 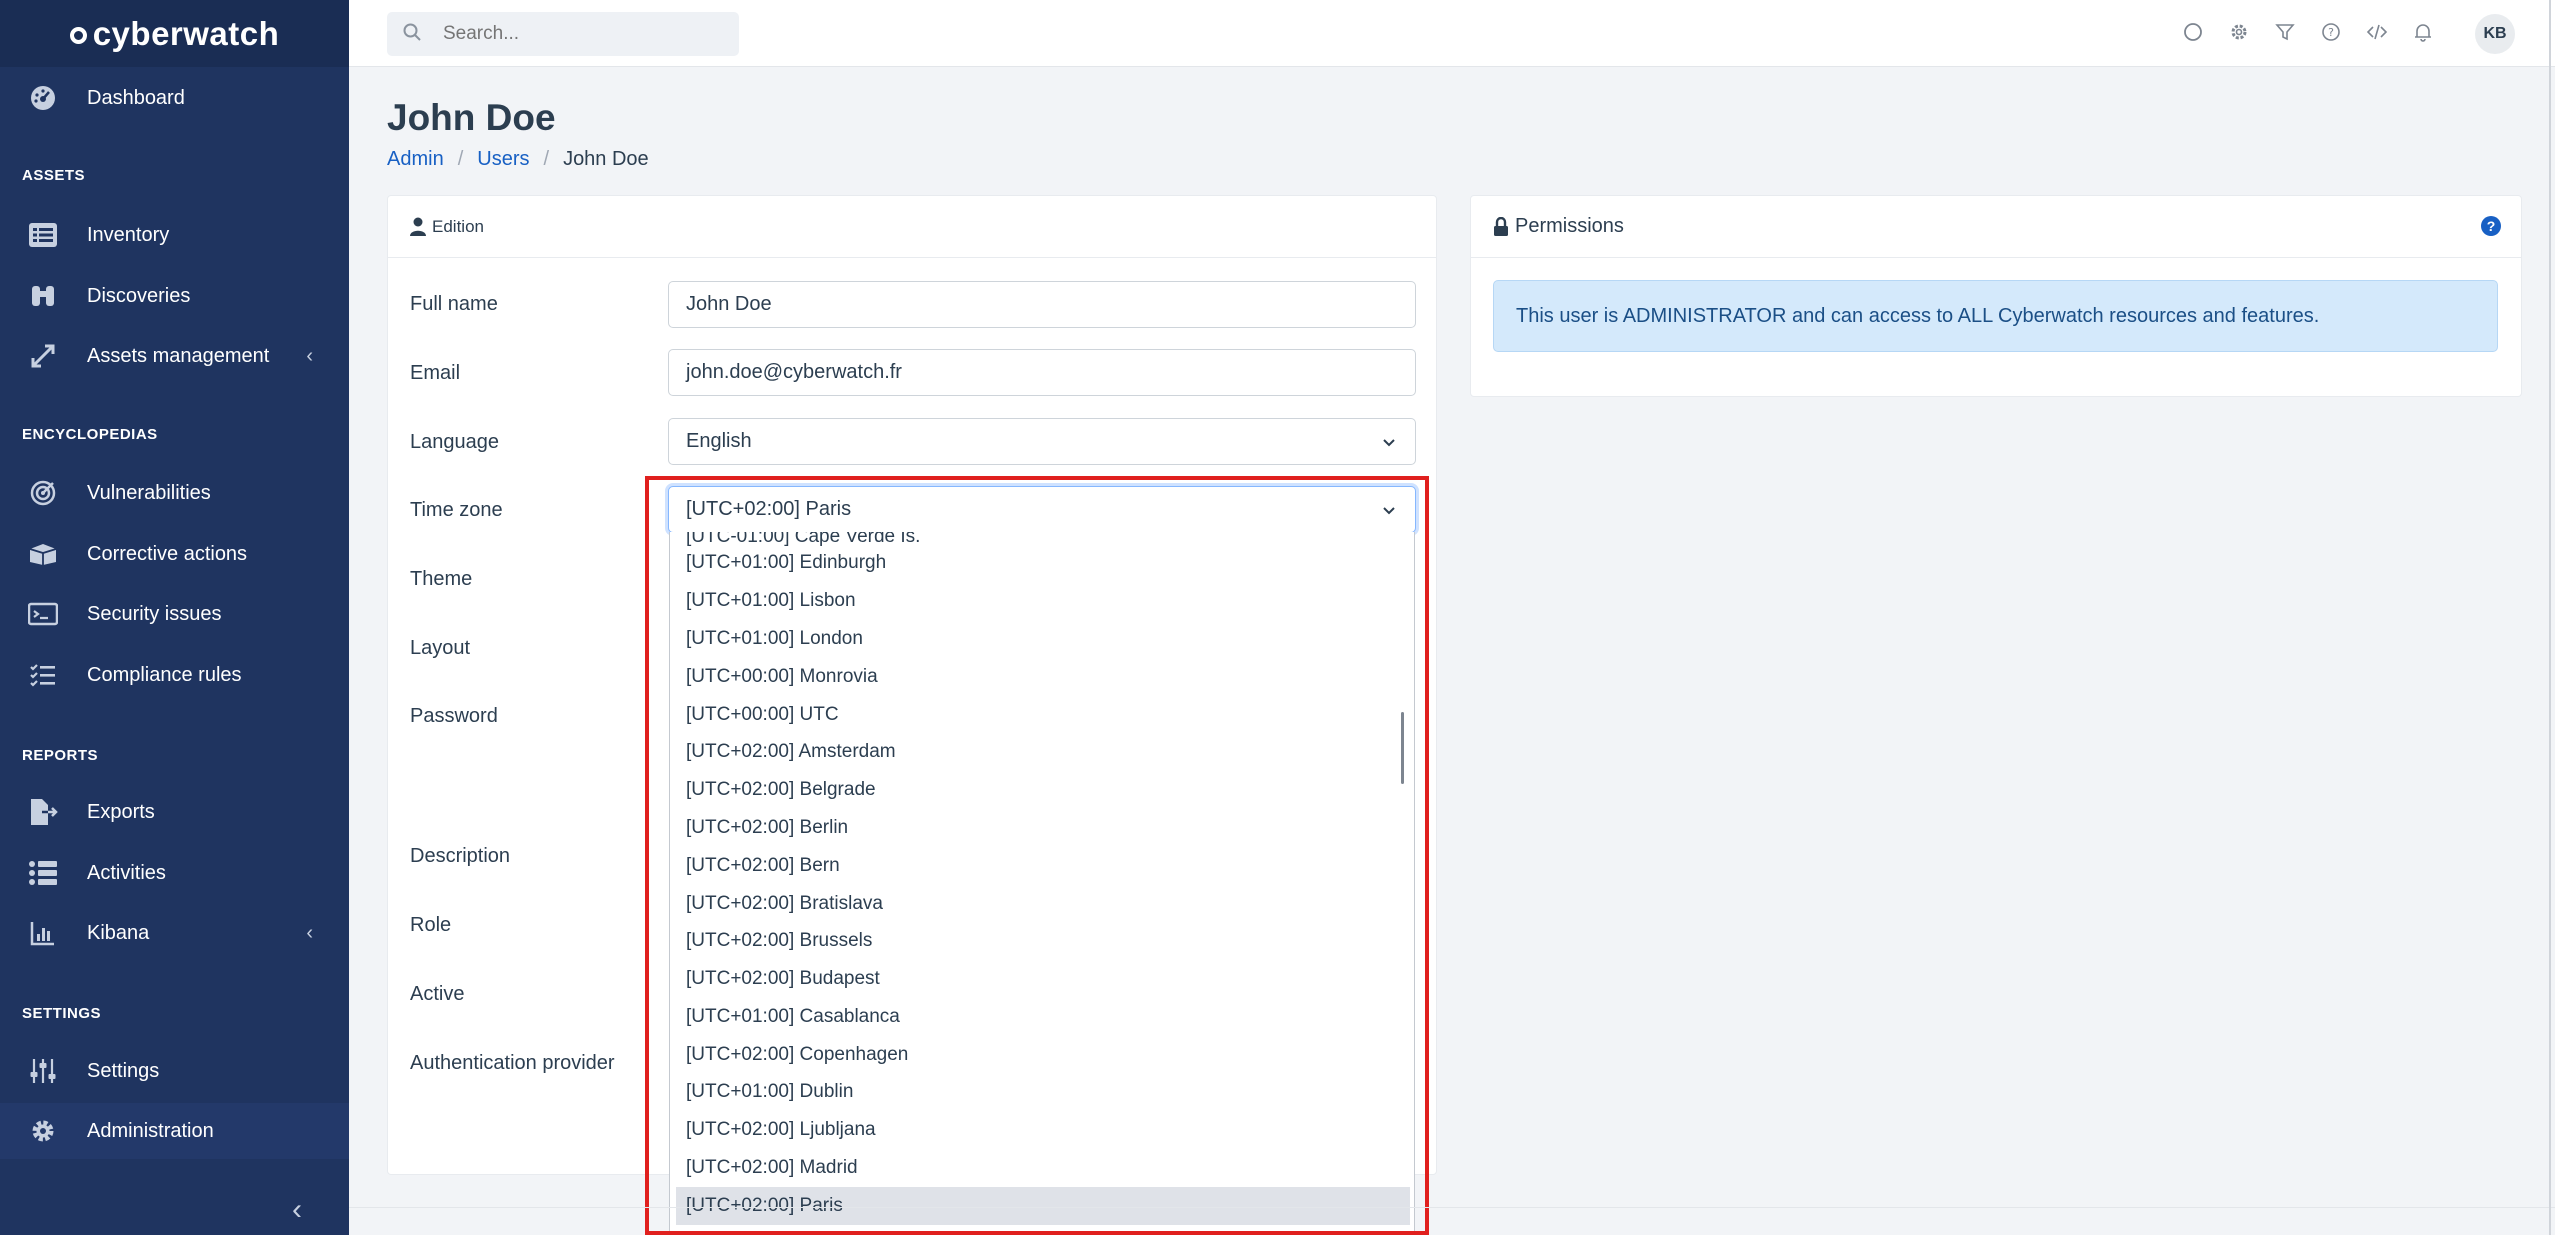 I want to click on gear-icon, so click(x=43, y=1131).